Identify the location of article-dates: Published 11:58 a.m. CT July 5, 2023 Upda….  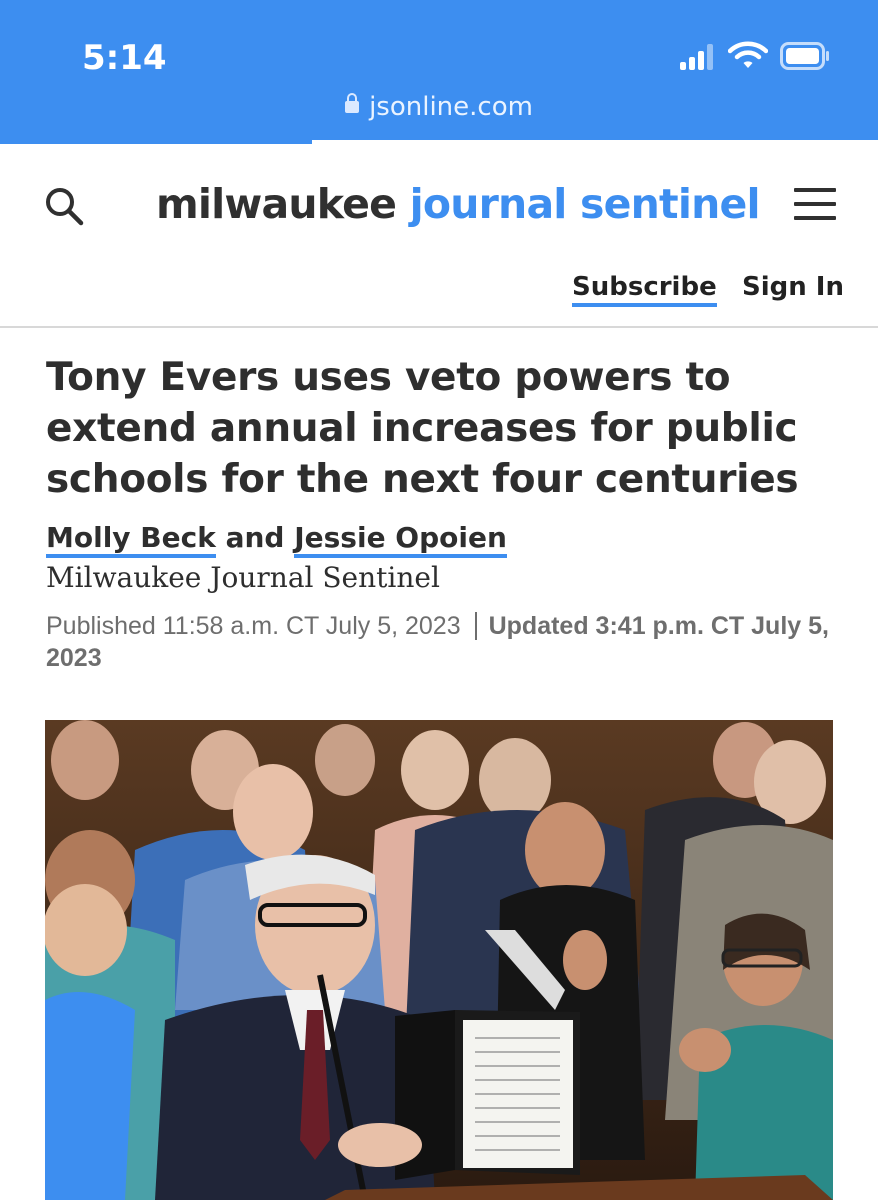
(441, 642).